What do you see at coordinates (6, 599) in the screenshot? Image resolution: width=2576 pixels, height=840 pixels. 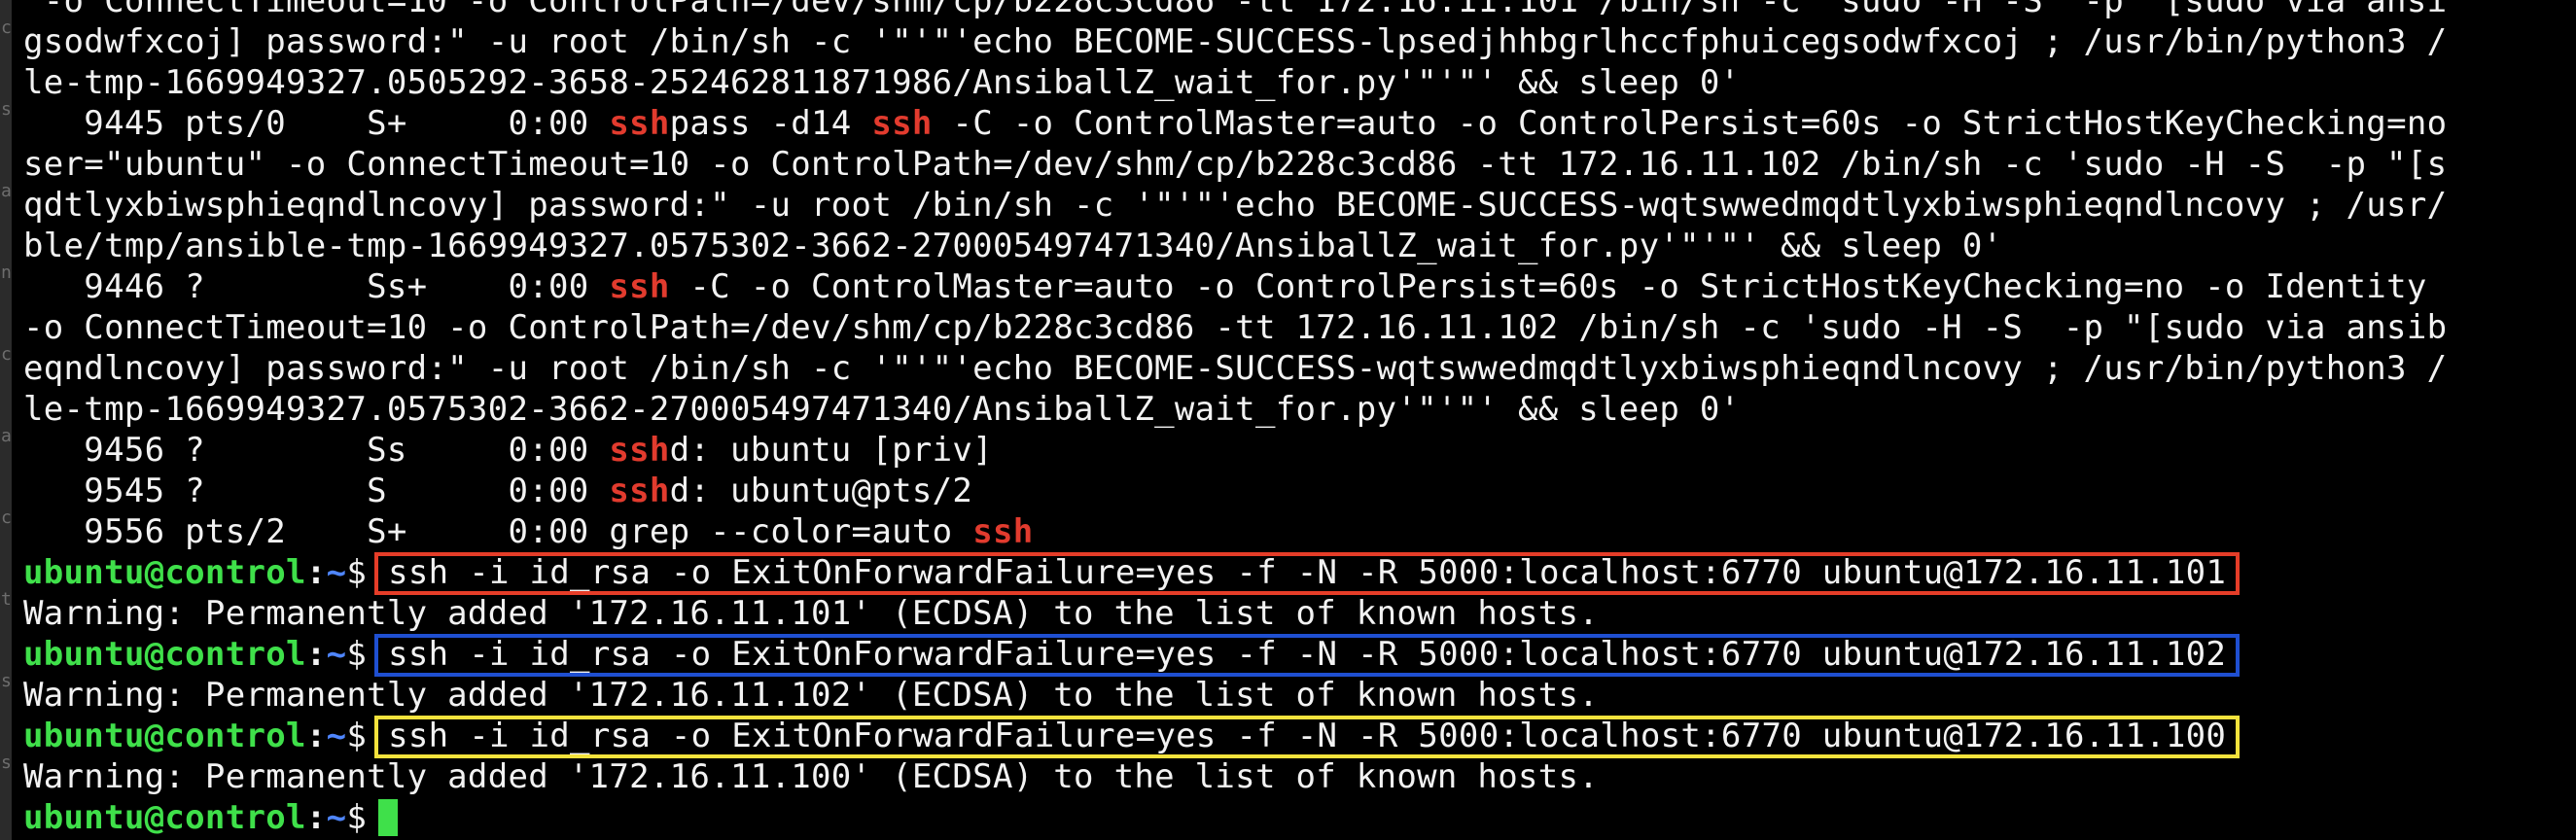 I see `side-glyph: t` at bounding box center [6, 599].